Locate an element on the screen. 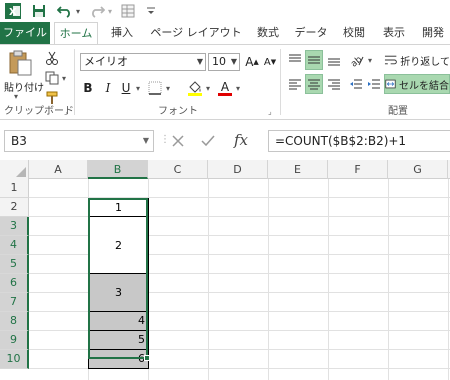 The image size is (450, 380). fill-color-dropdown-icon: ▾ is located at coordinates (208, 88).